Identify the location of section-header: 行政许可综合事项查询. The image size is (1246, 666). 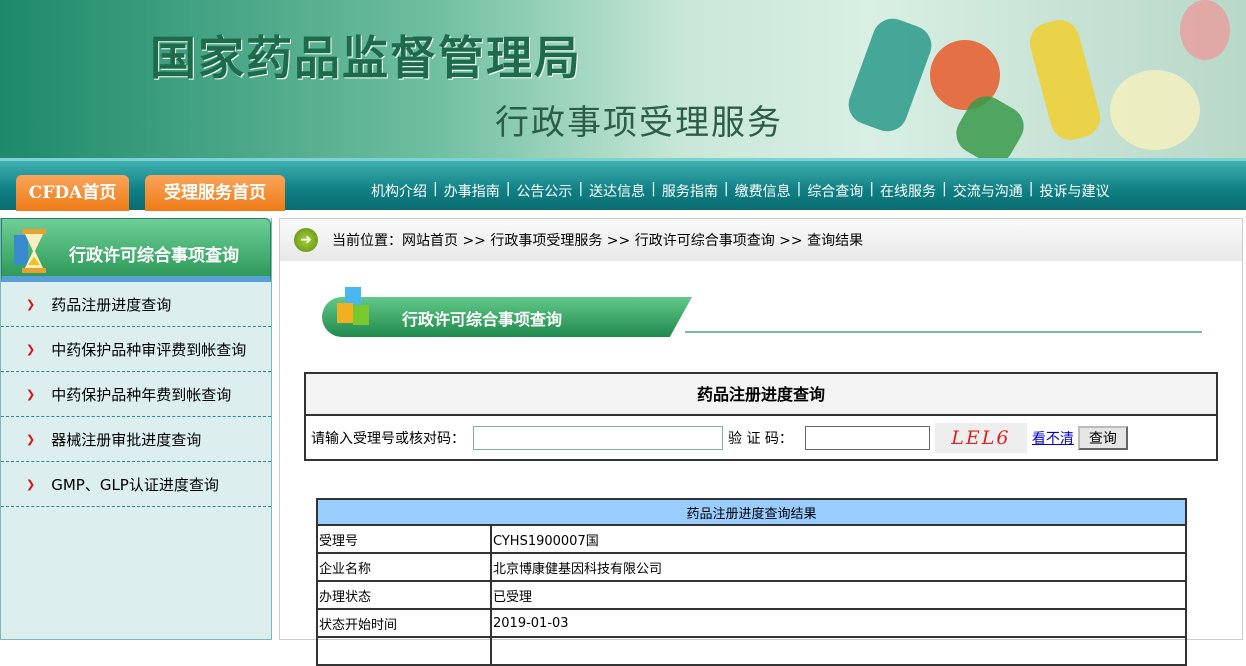
(507, 317).